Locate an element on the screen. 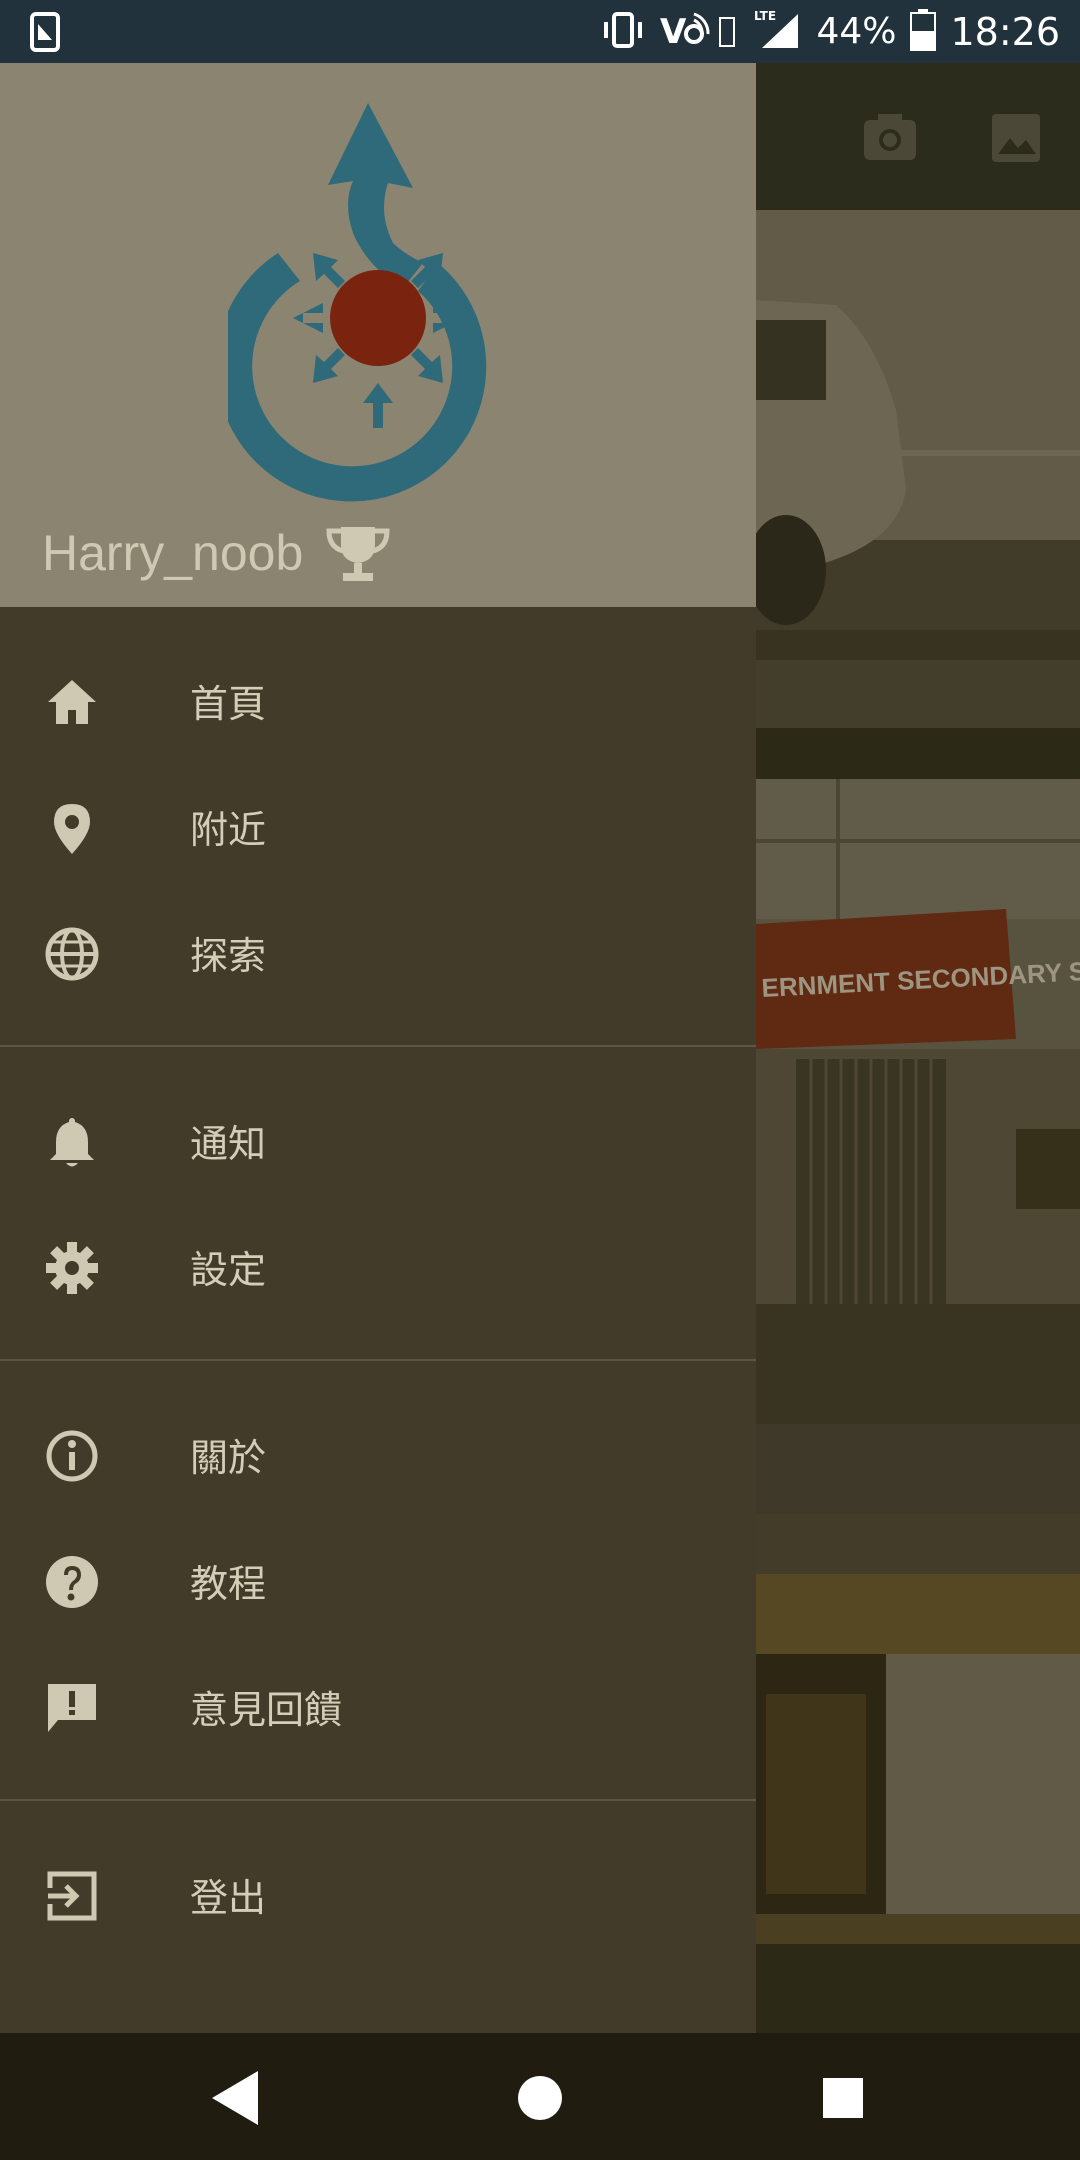 This screenshot has width=1080, height=2160. menu-item-about: 關於 is located at coordinates (378, 1454).